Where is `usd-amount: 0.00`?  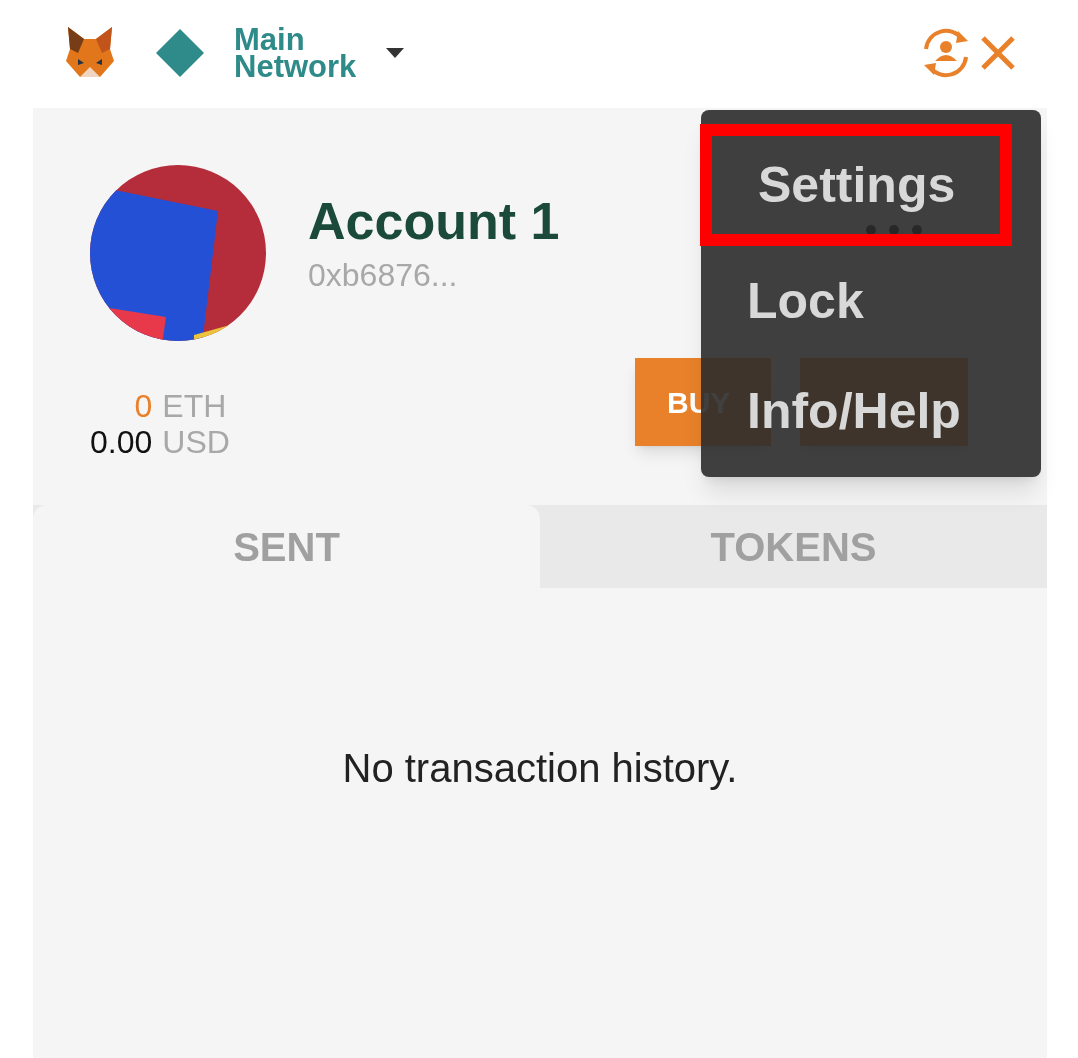 usd-amount: 0.00 is located at coordinates (121, 442).